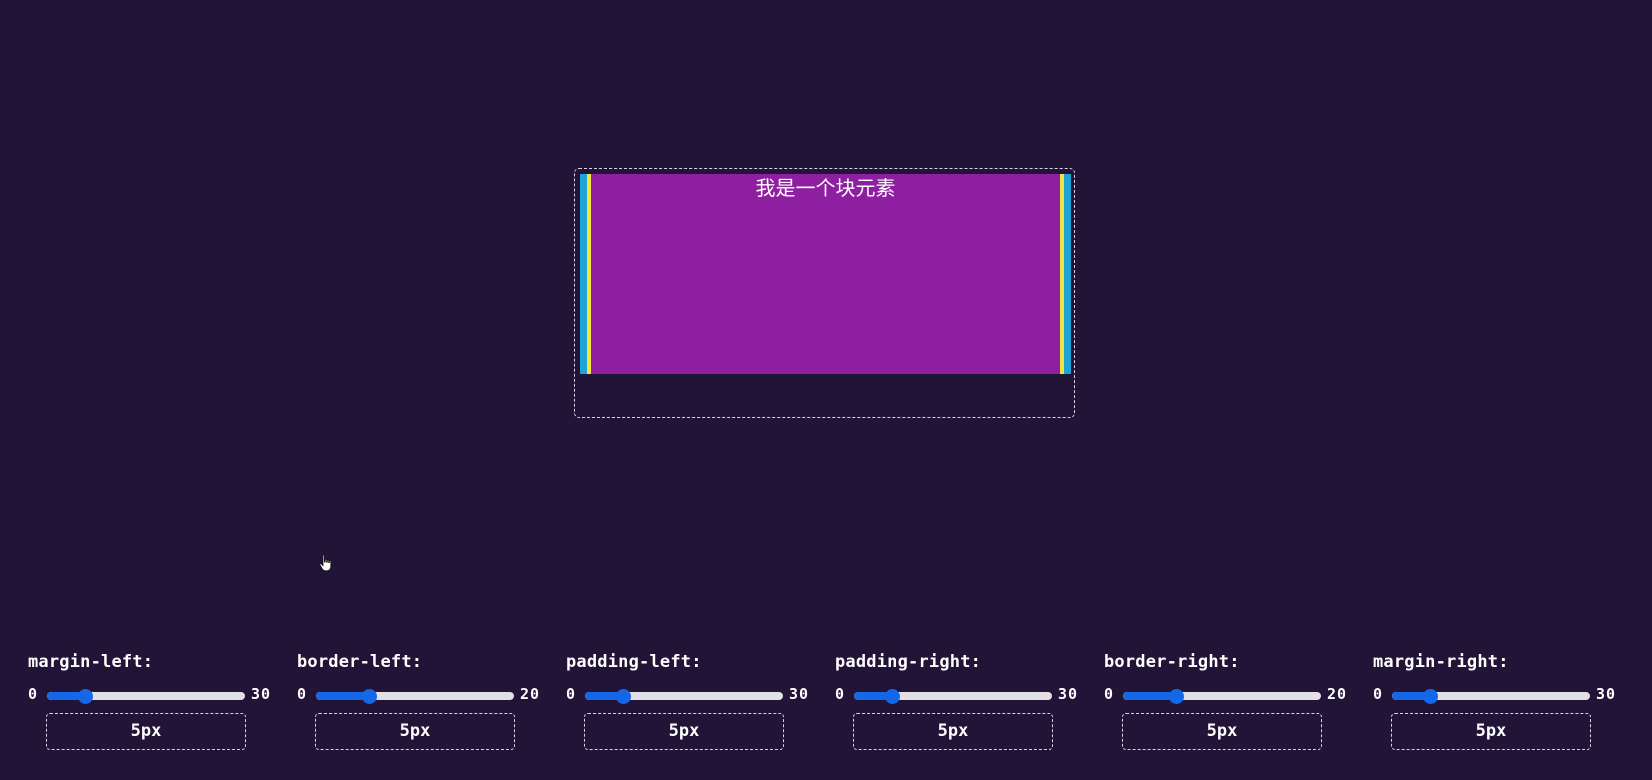 The width and height of the screenshot is (1652, 780). What do you see at coordinates (1441, 662) in the screenshot?
I see `control-label: margin-right:` at bounding box center [1441, 662].